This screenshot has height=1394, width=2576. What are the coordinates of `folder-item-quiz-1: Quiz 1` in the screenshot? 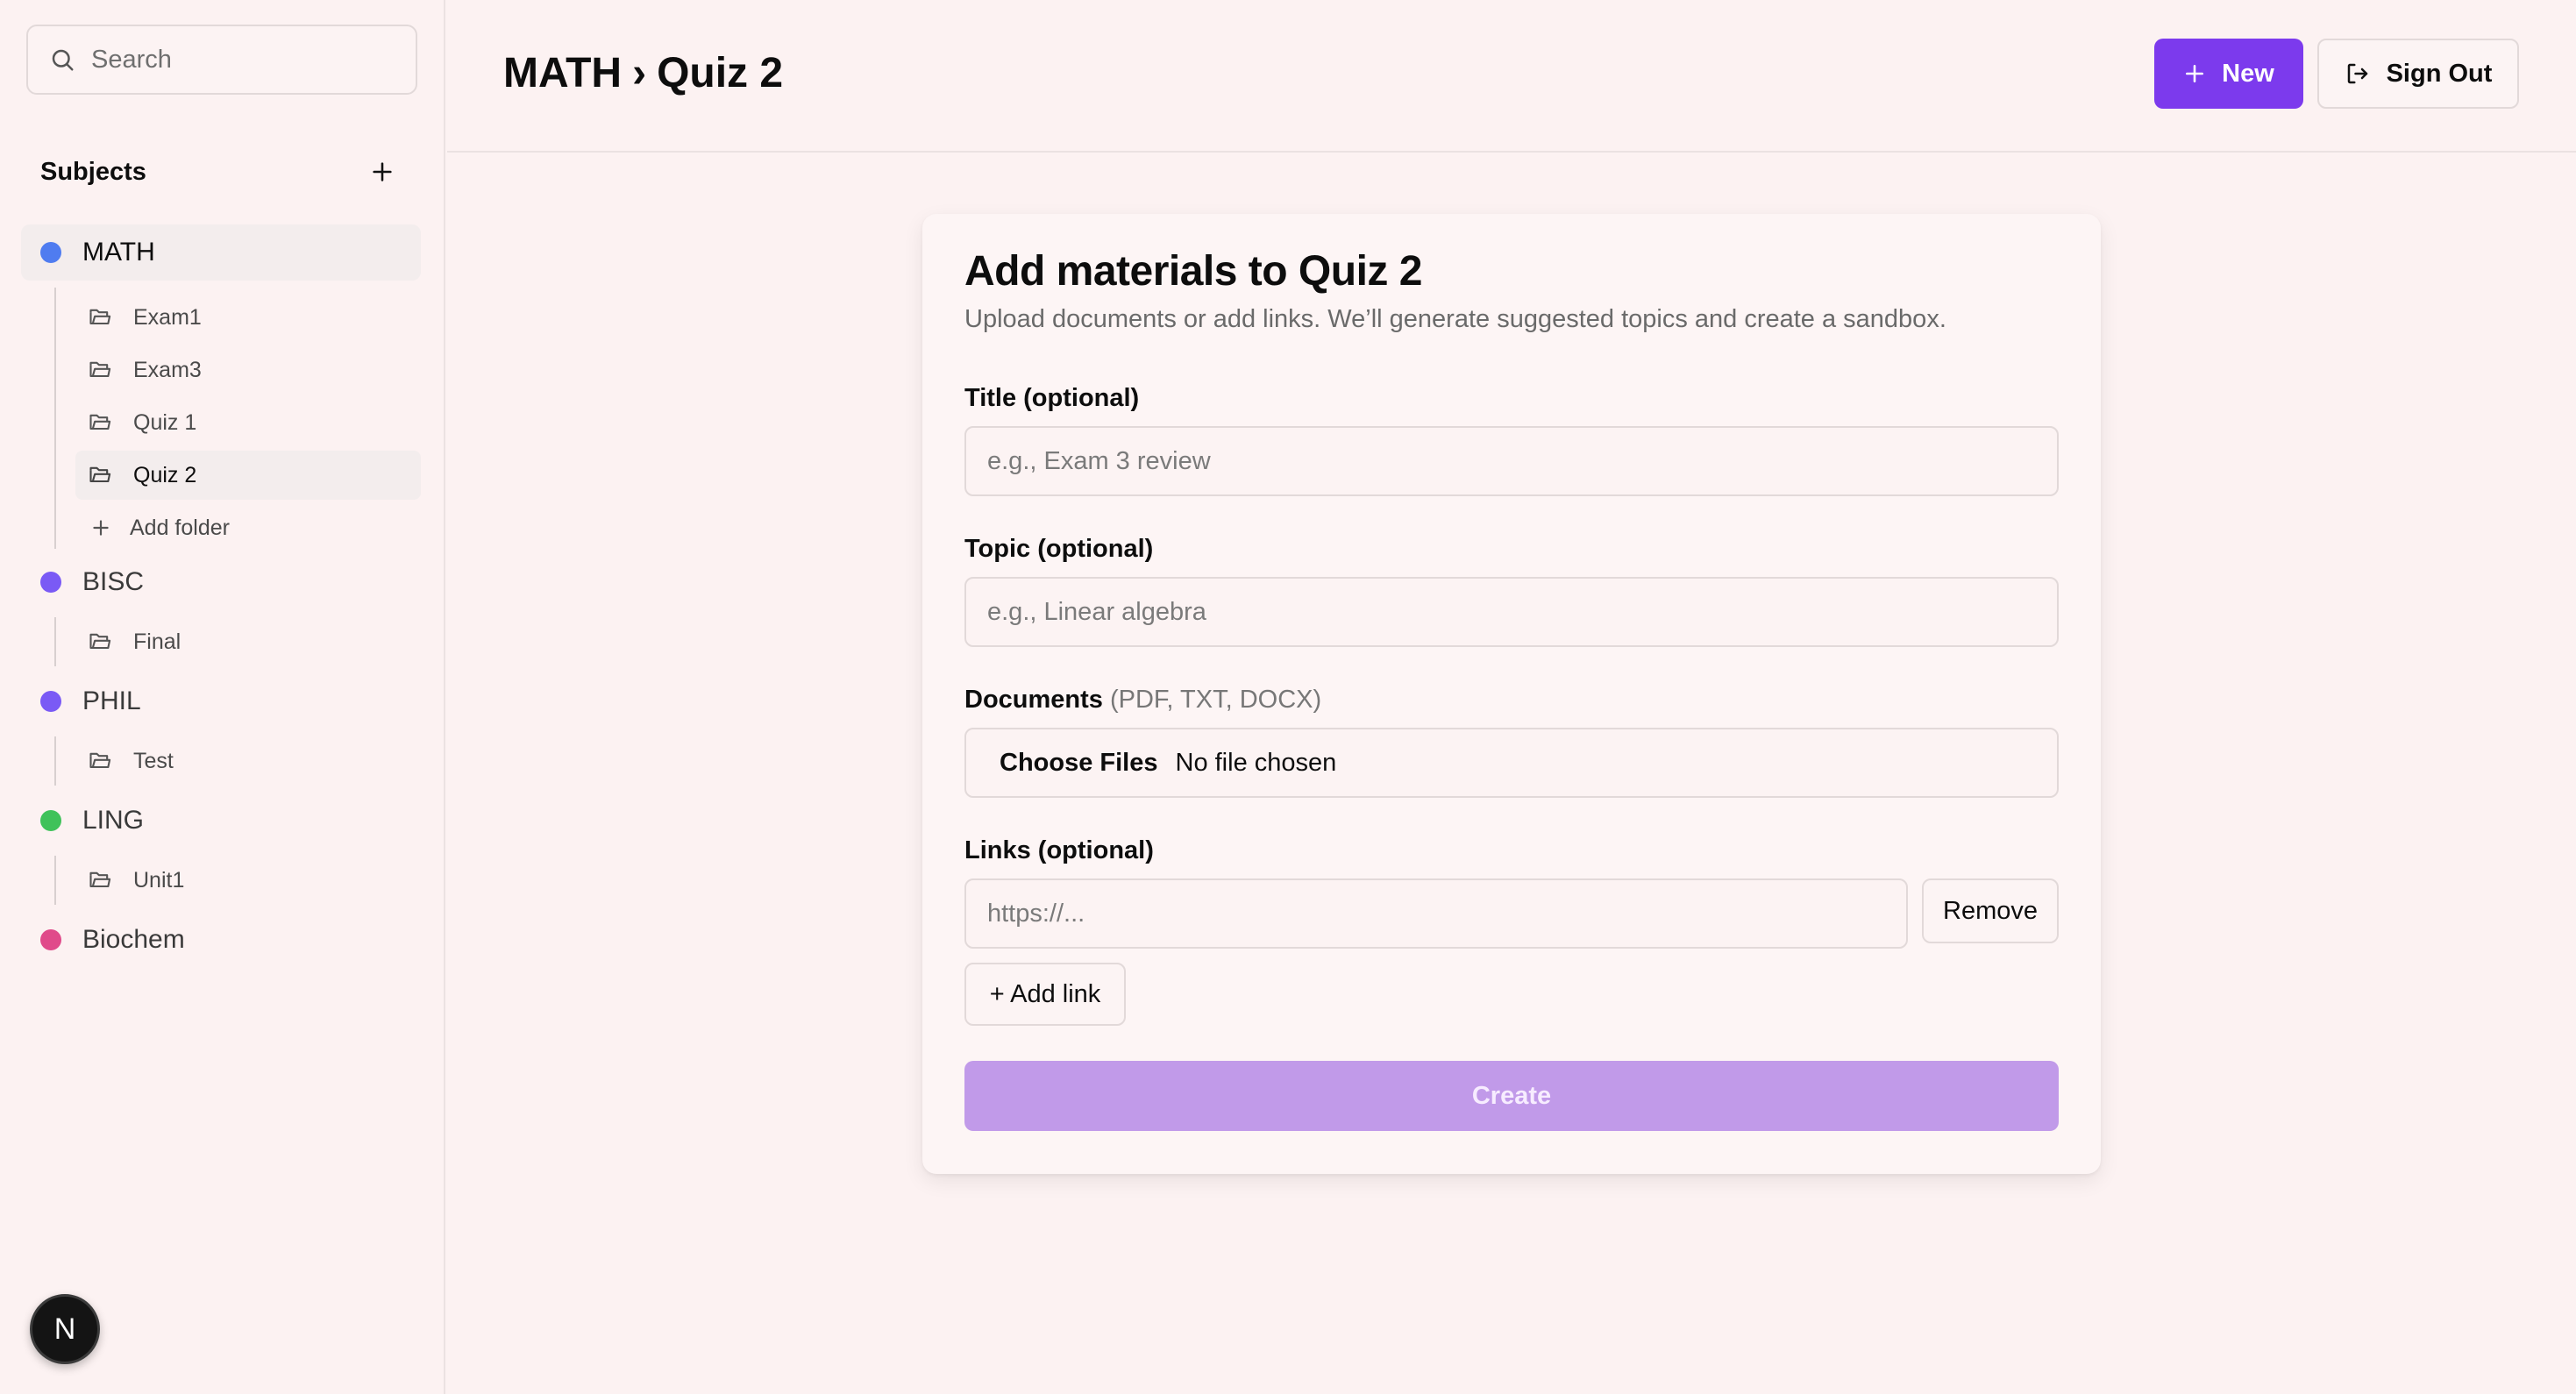 It's located at (248, 423).